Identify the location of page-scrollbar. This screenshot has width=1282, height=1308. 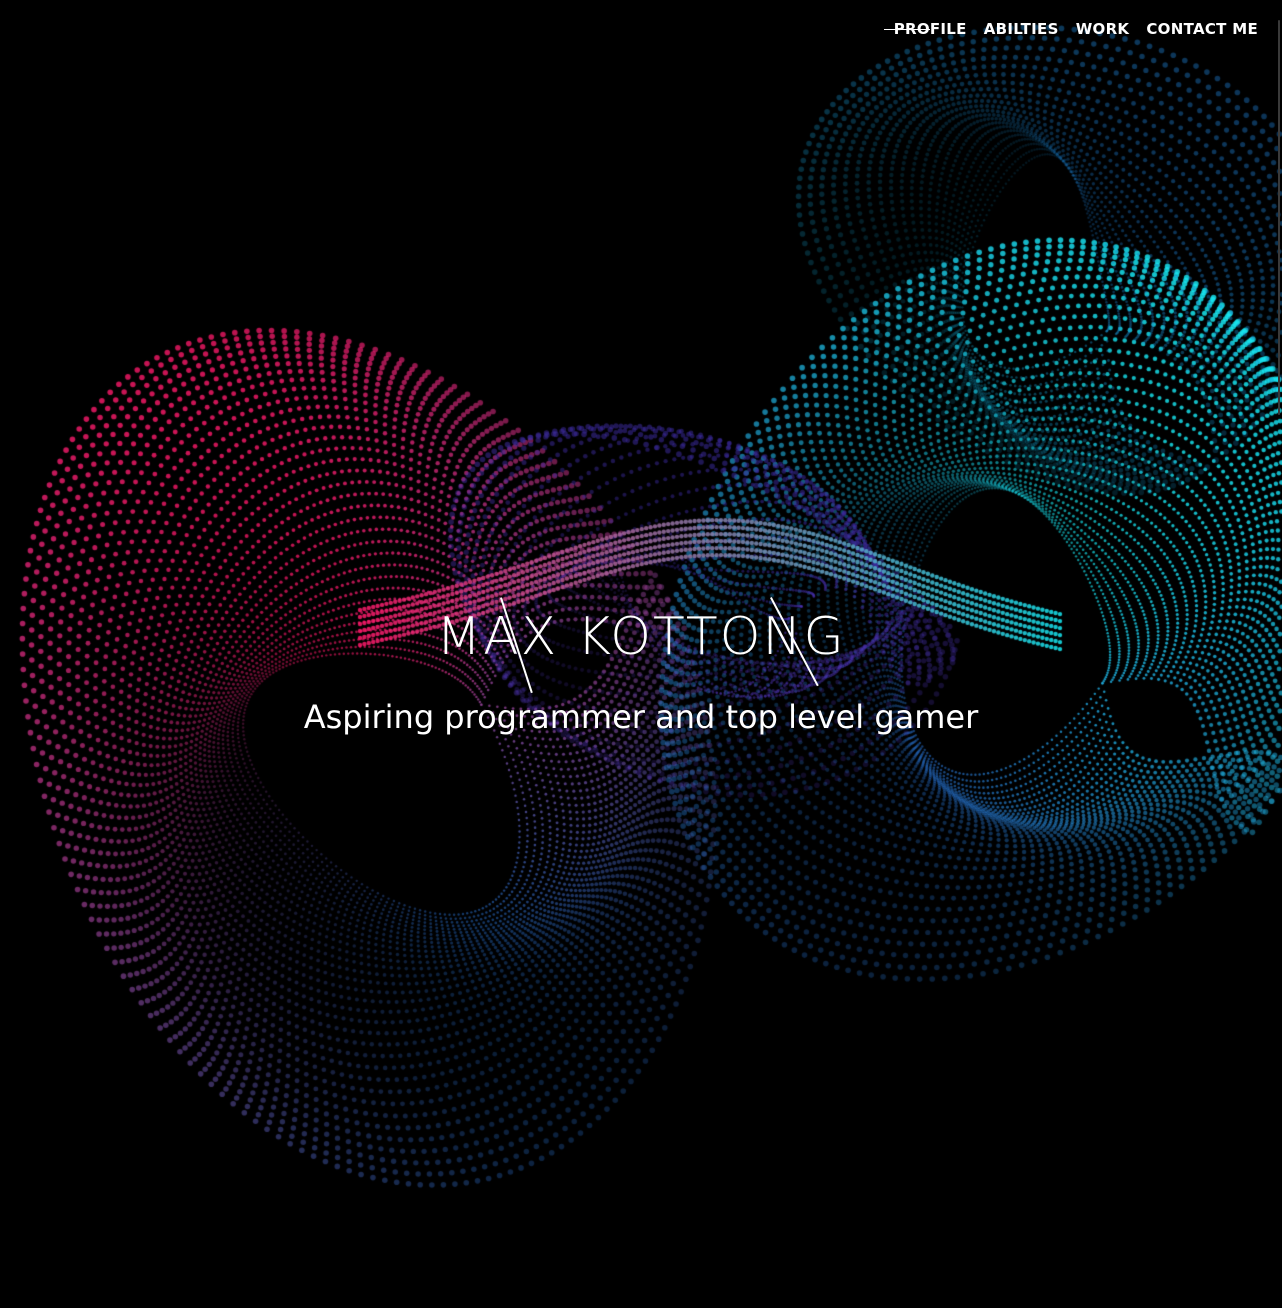
(1279, 217).